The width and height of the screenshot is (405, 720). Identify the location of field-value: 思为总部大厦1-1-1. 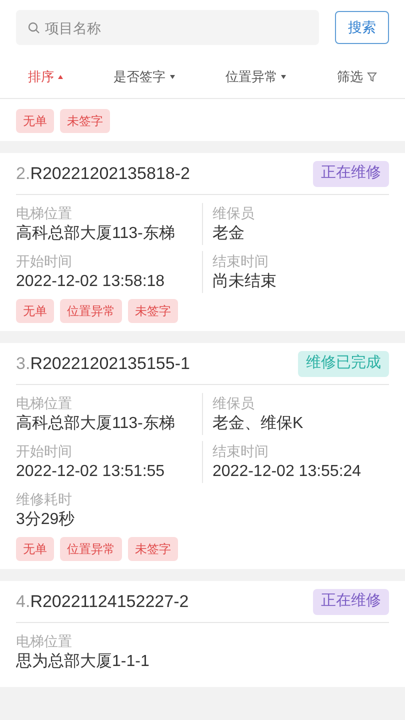
(83, 662).